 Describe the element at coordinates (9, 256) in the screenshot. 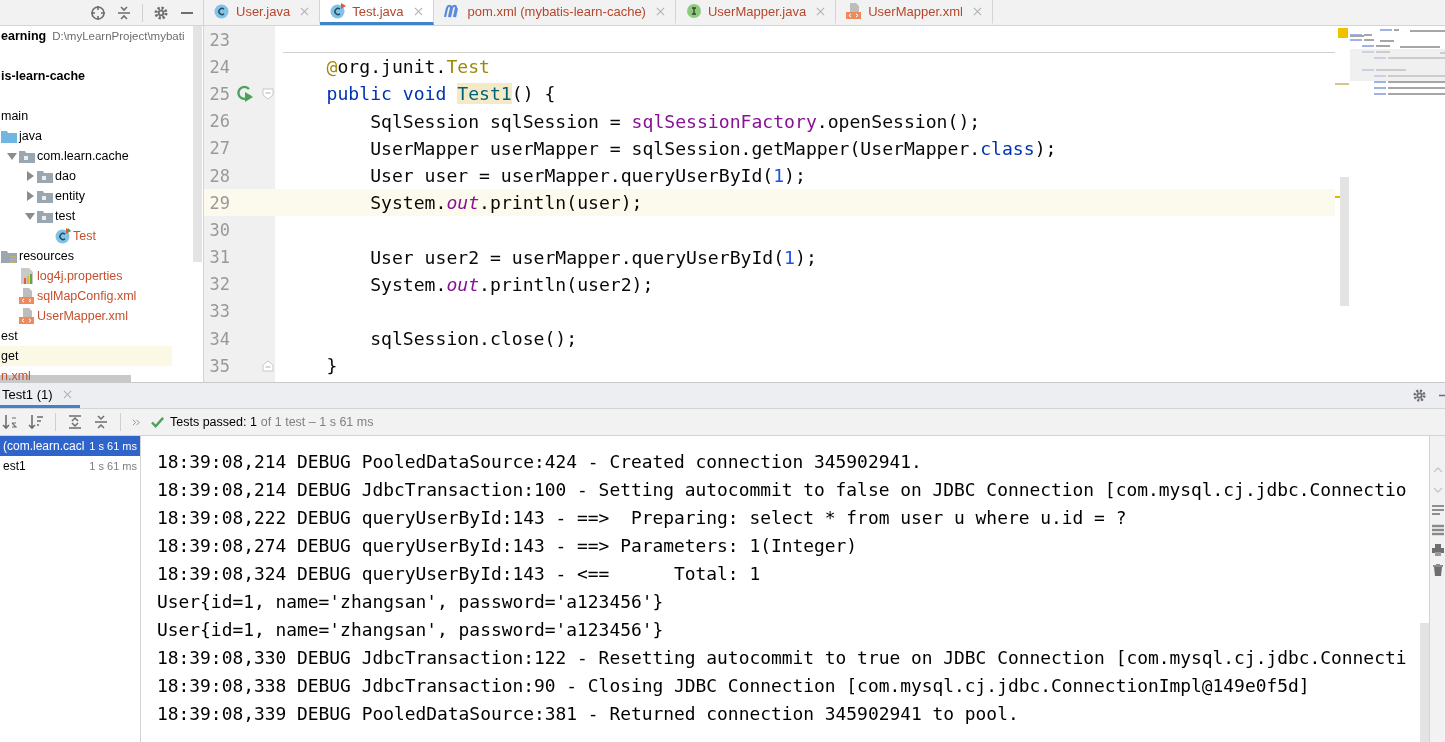

I see `resource-folder-icon` at that location.